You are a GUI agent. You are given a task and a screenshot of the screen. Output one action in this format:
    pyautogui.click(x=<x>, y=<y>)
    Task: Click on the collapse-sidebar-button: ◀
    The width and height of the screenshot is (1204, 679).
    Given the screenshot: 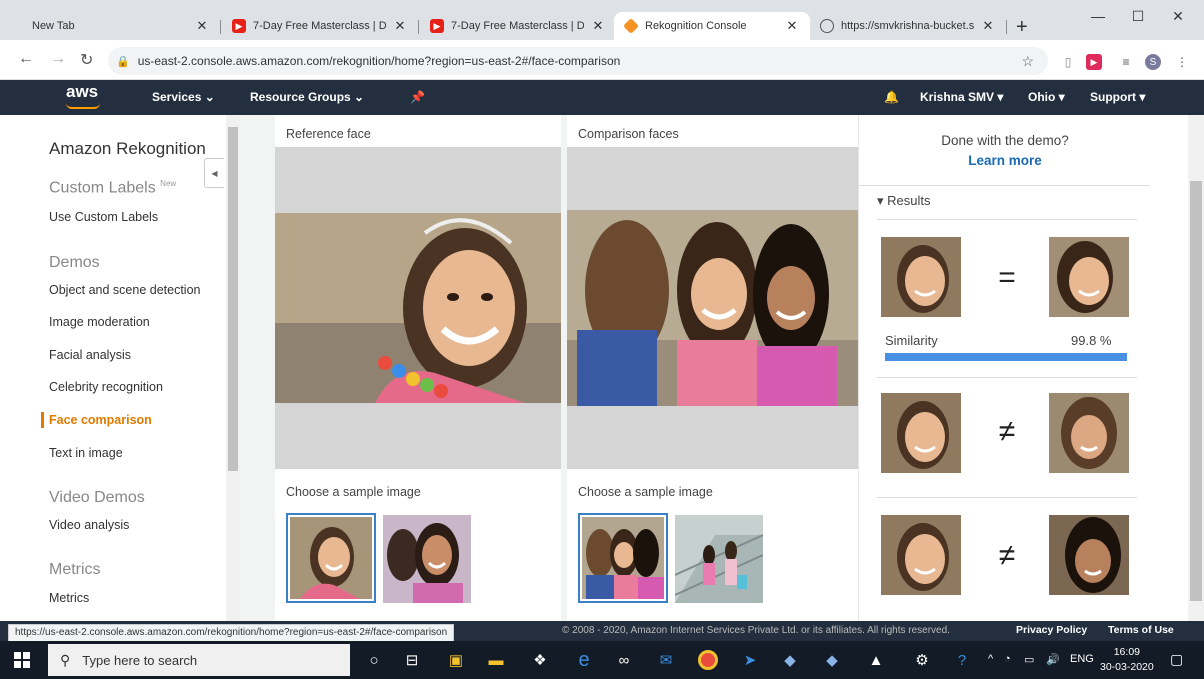 What is the action you would take?
    pyautogui.click(x=214, y=173)
    